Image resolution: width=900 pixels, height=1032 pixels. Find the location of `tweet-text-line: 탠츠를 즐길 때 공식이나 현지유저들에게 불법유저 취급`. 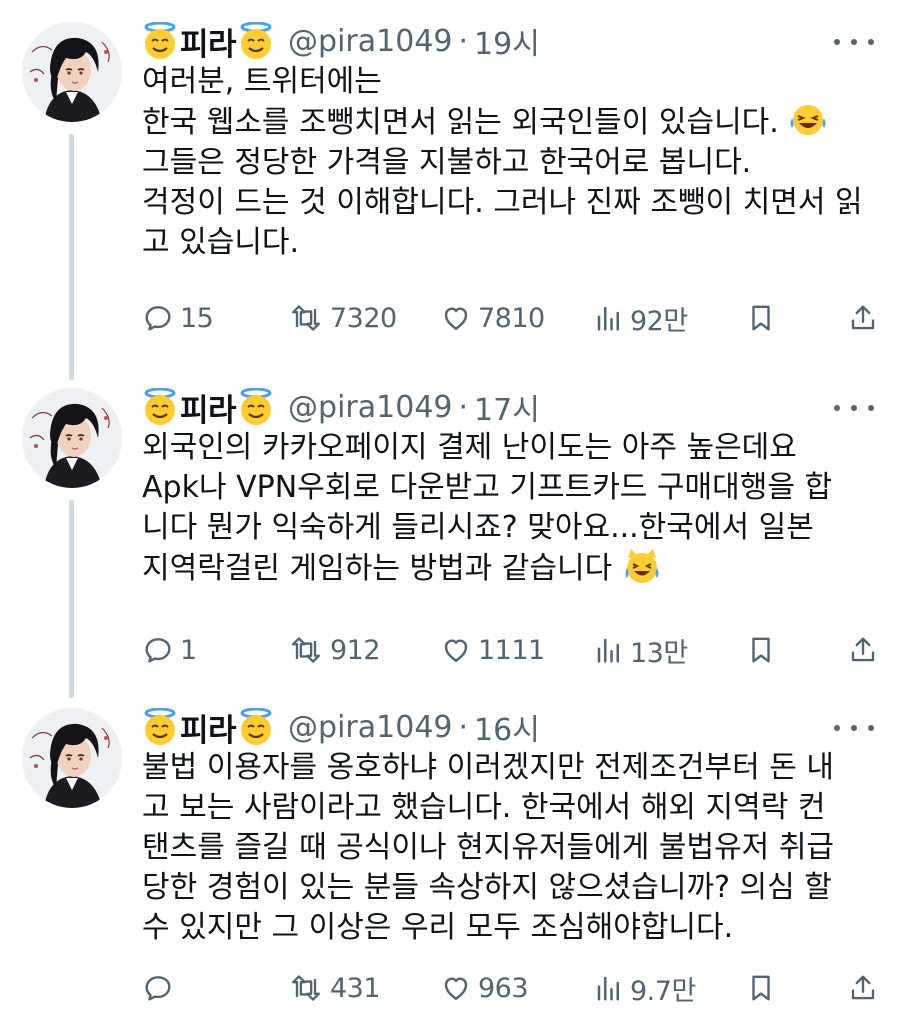

tweet-text-line: 탠츠를 즐길 때 공식이나 현지유저들에게 불법유저 취급 is located at coordinates (488, 847).